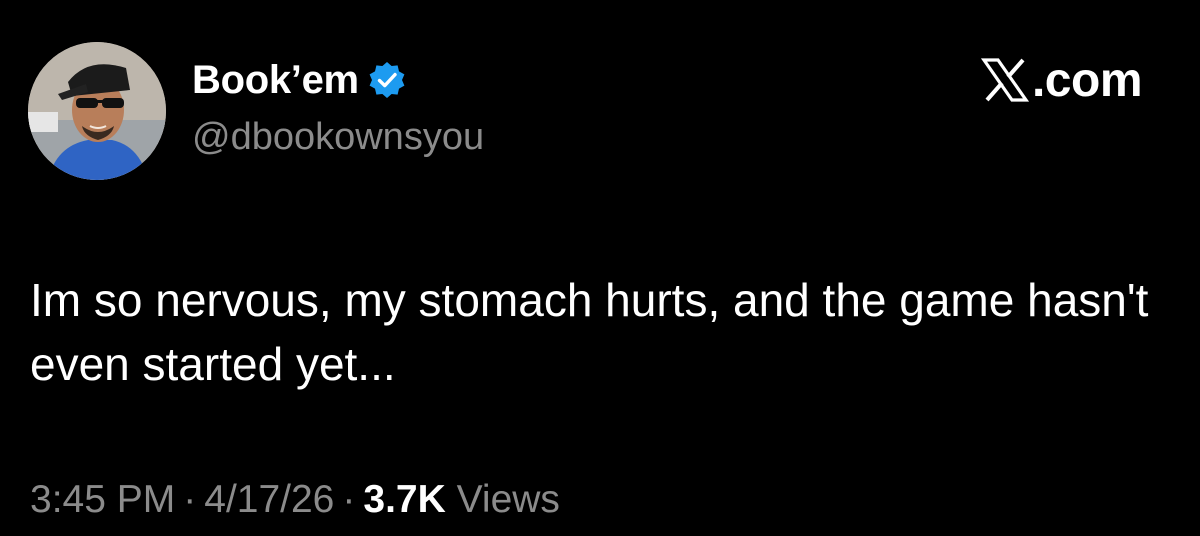 This screenshot has height=536, width=1200. I want to click on avatar, so click(97, 111).